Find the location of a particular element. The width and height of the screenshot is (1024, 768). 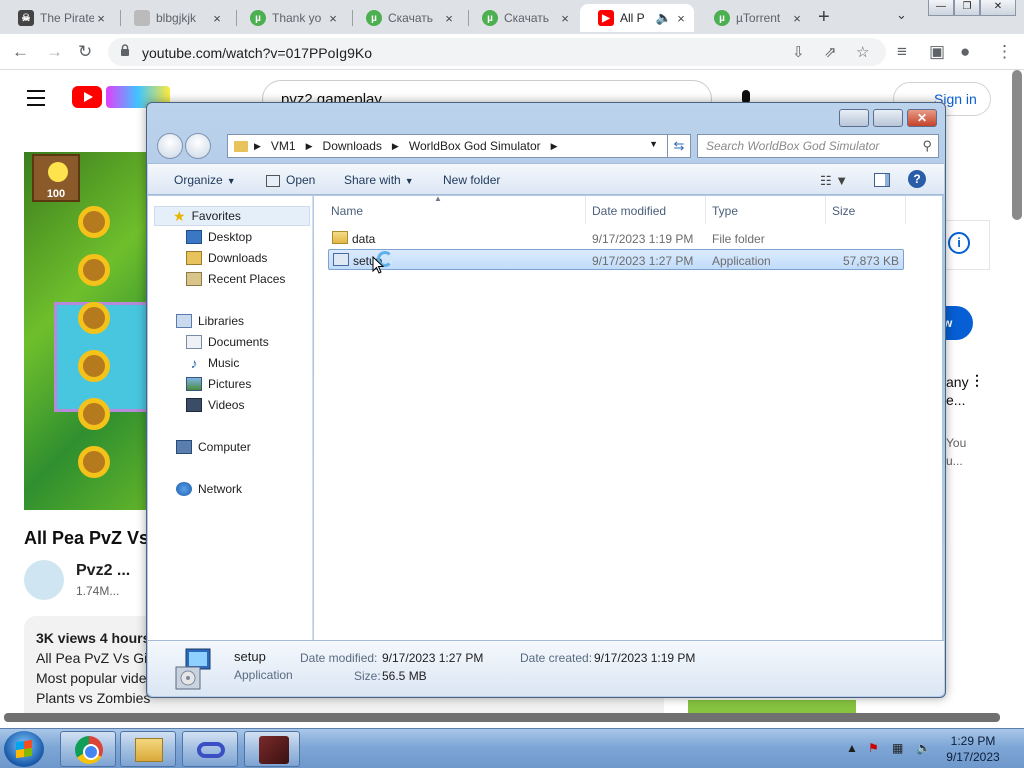

back-button-icon is located at coordinates (170, 146).